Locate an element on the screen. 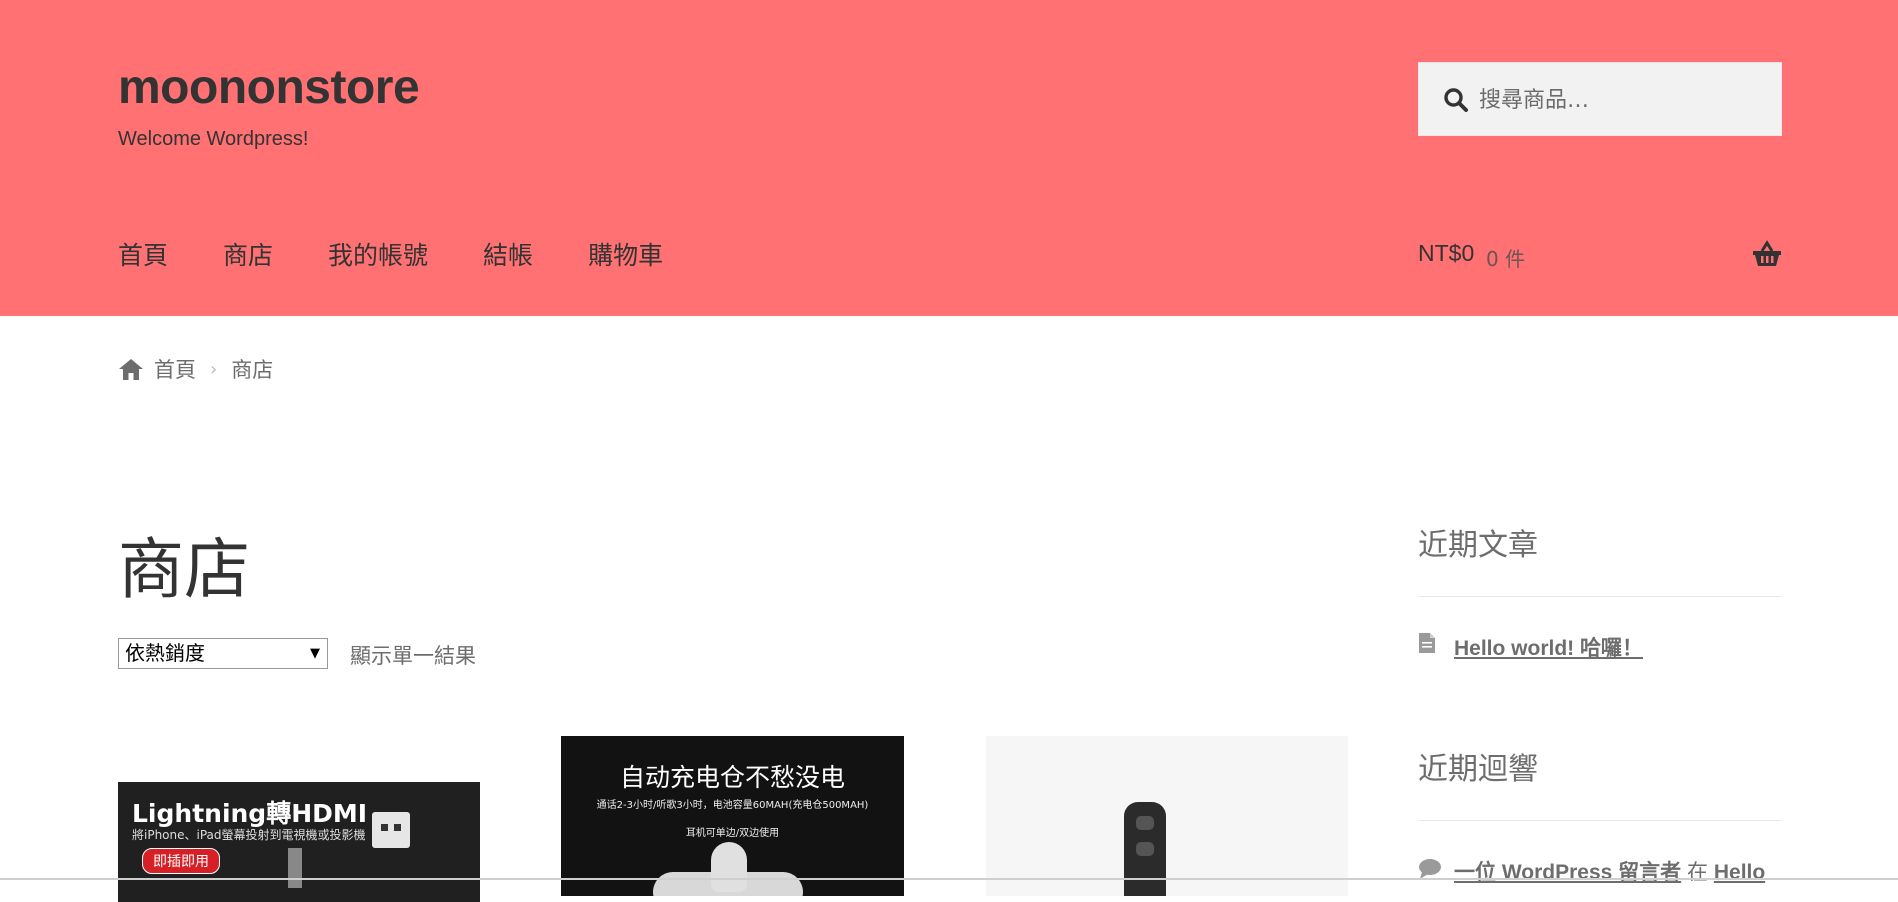 Image resolution: width=1898 pixels, height=902 pixels. product-thumbnail-bluetooth-receiver is located at coordinates (1167, 816).